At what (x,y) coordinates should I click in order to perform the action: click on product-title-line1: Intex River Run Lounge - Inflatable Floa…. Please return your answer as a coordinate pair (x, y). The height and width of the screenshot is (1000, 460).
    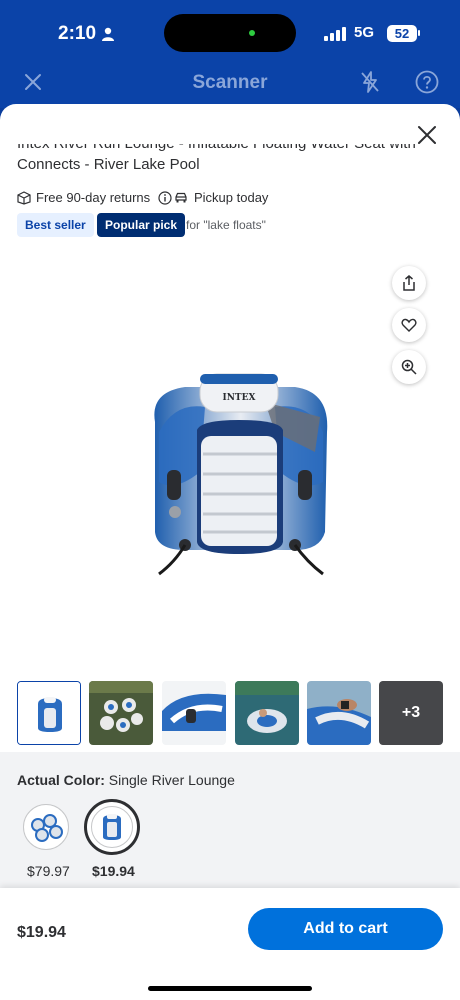
    Looking at the image, I should click on (217, 149).